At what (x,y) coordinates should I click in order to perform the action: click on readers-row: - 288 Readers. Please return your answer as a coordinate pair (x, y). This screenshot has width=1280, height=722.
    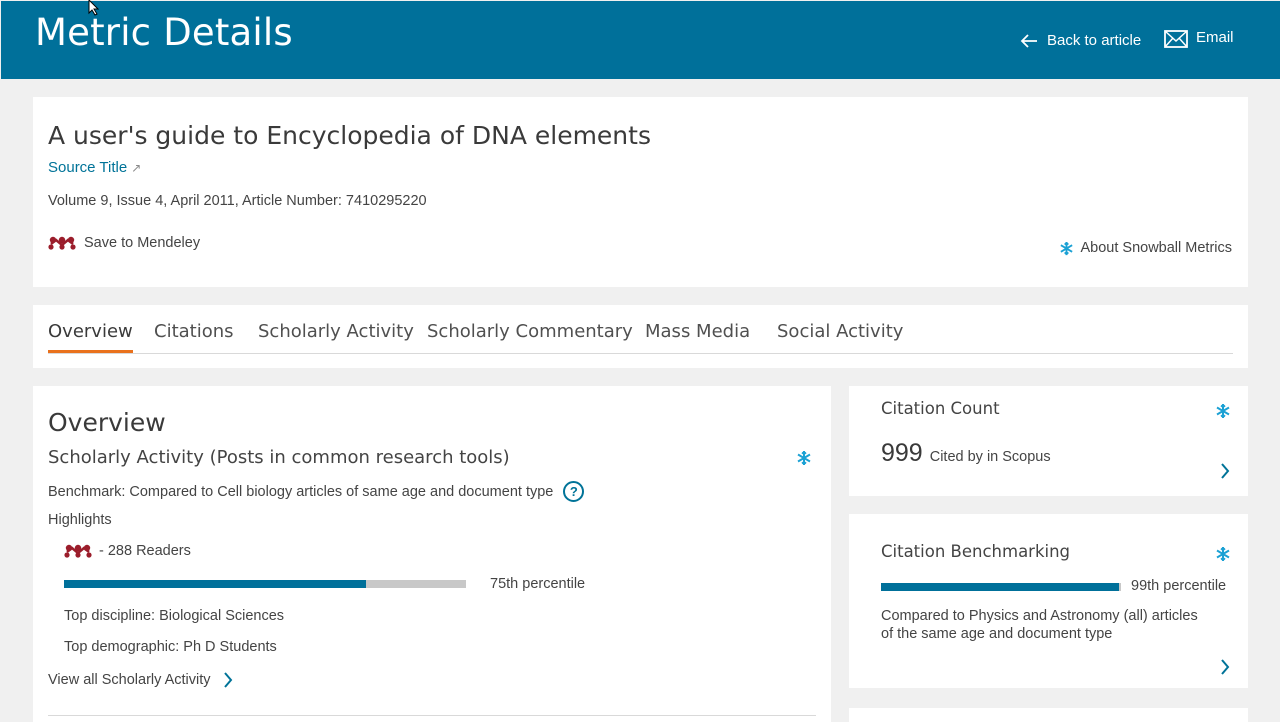
    Looking at the image, I should click on (127, 551).